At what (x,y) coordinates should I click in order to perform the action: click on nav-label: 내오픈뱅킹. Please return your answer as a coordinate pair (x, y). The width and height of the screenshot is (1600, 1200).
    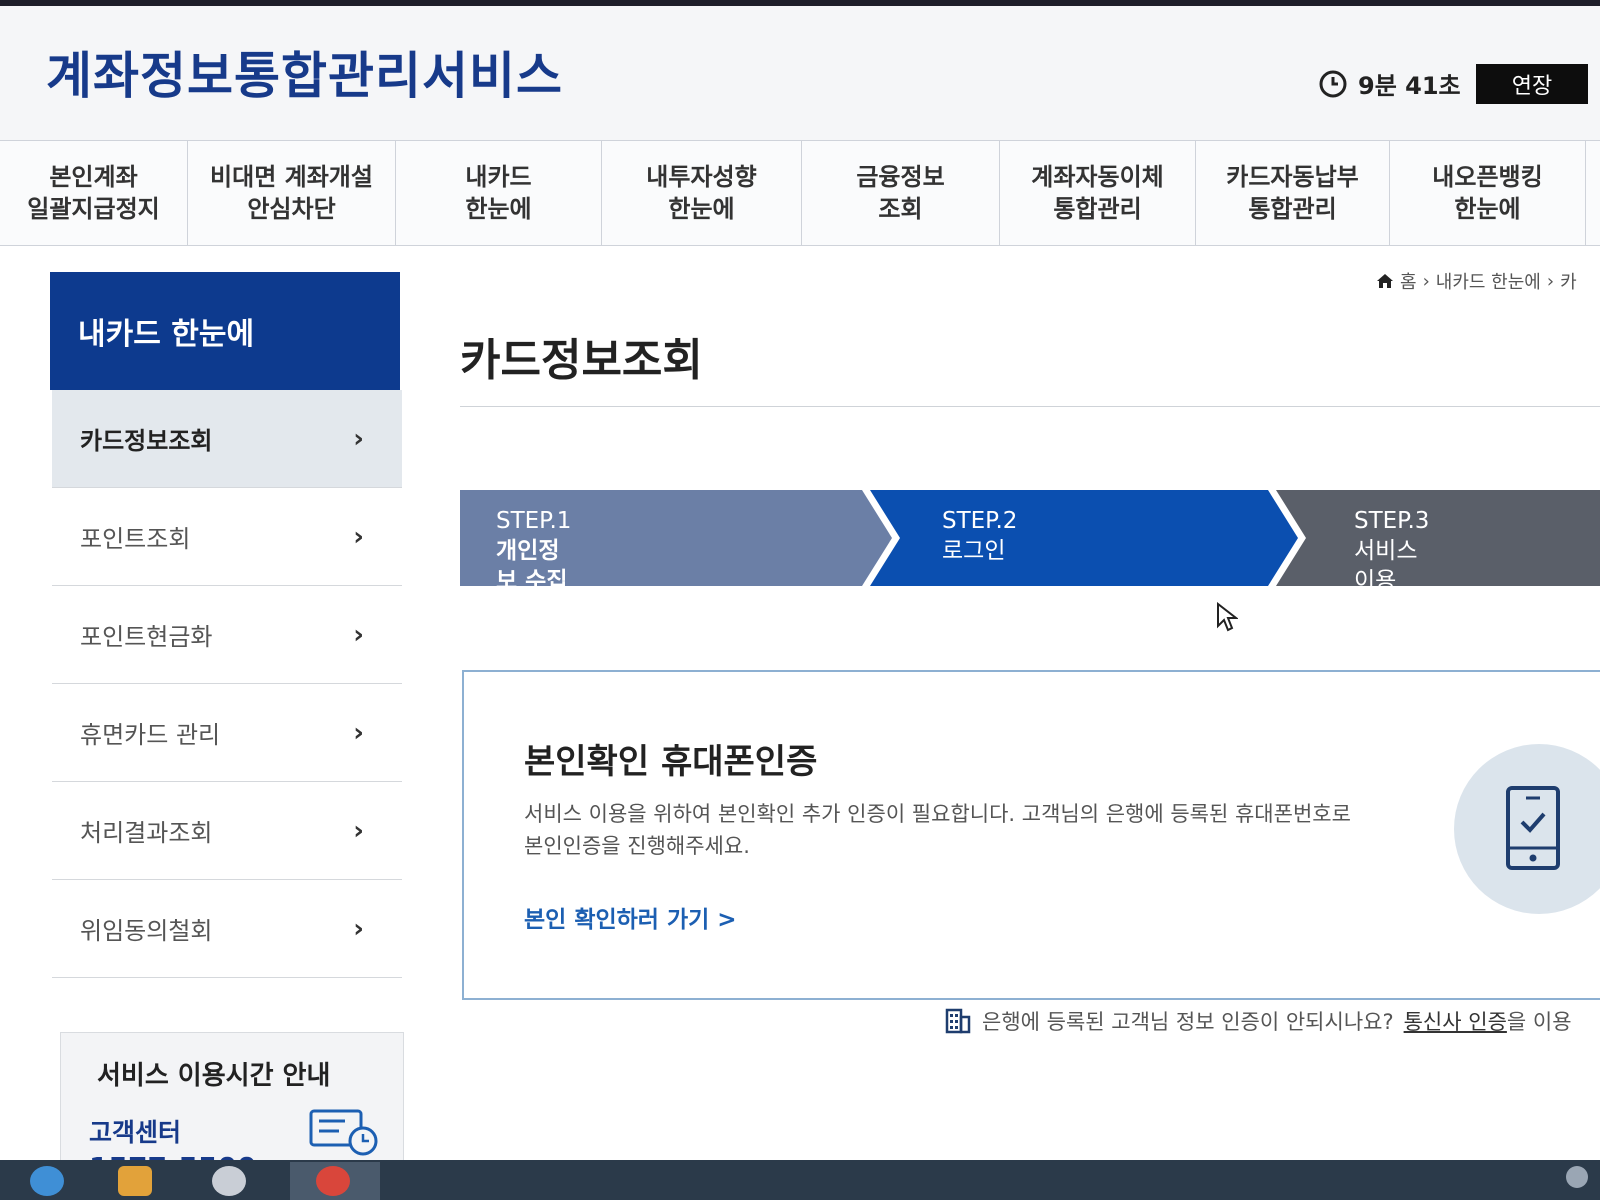
    Looking at the image, I should click on (1487, 177).